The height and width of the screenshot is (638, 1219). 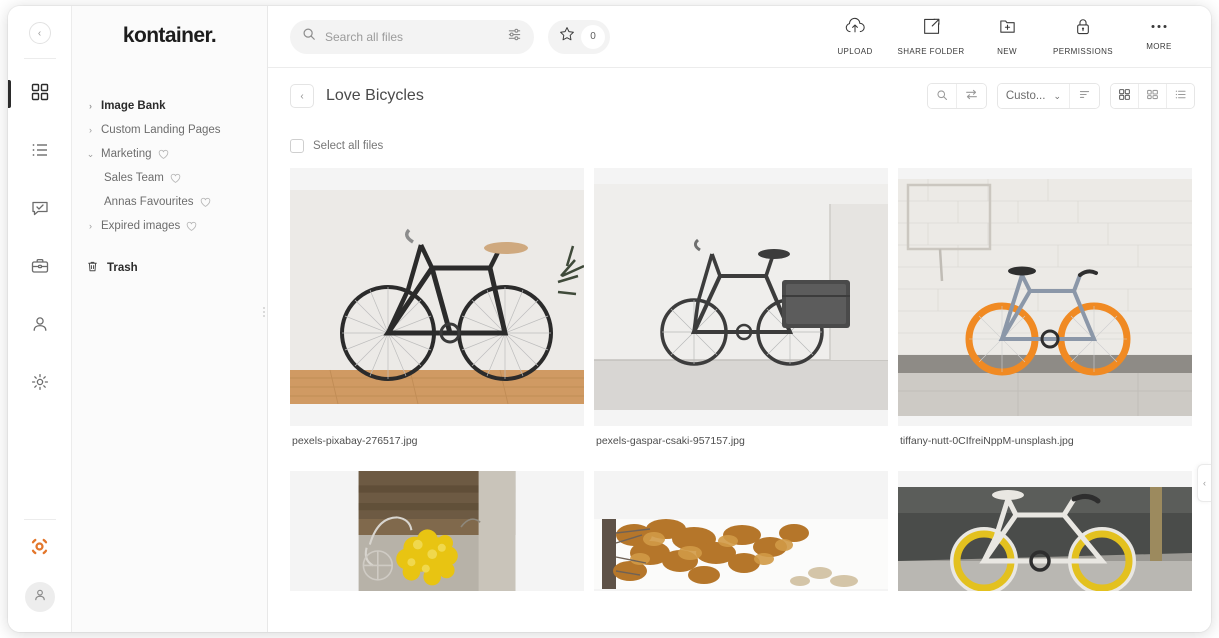 I want to click on file-card: tiffany-nutt-0CIfreiNppM-unsplash.jpg, so click(x=1045, y=314).